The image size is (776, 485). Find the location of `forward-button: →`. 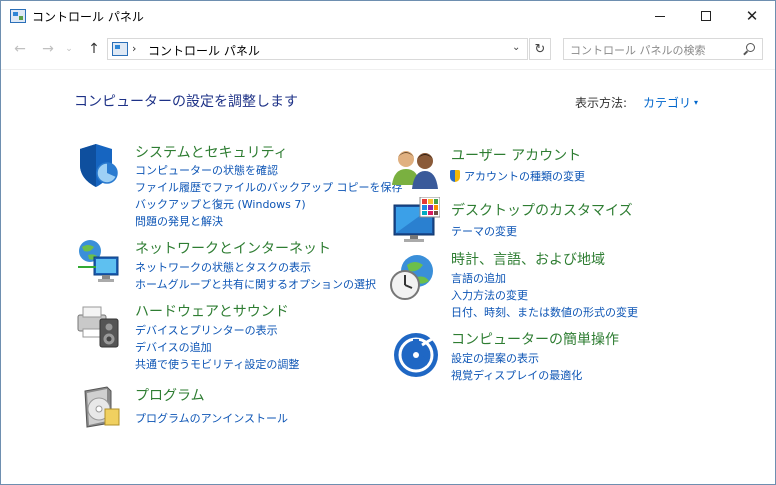

forward-button: → is located at coordinates (48, 49).